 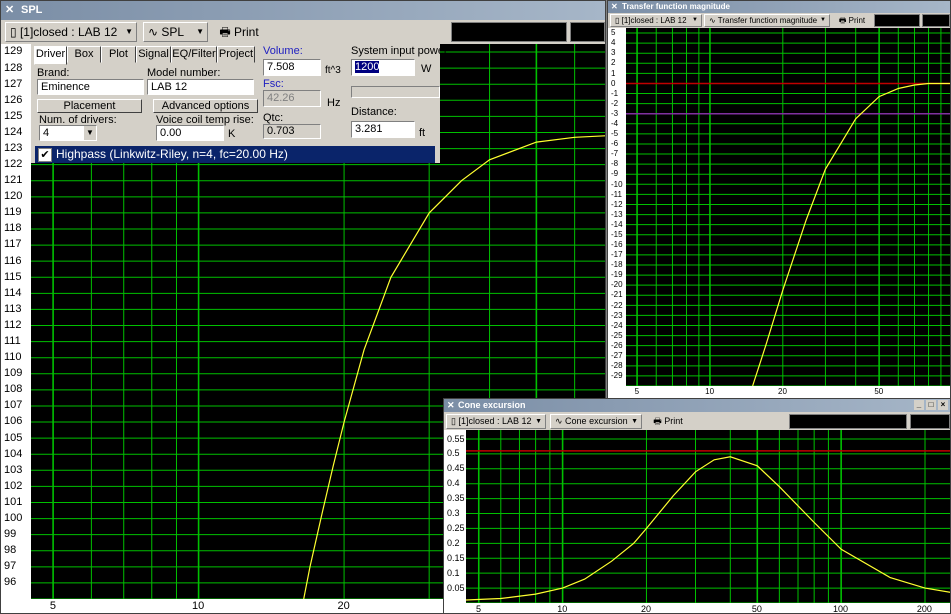 I want to click on tab-plot: Plot, so click(x=118, y=54).